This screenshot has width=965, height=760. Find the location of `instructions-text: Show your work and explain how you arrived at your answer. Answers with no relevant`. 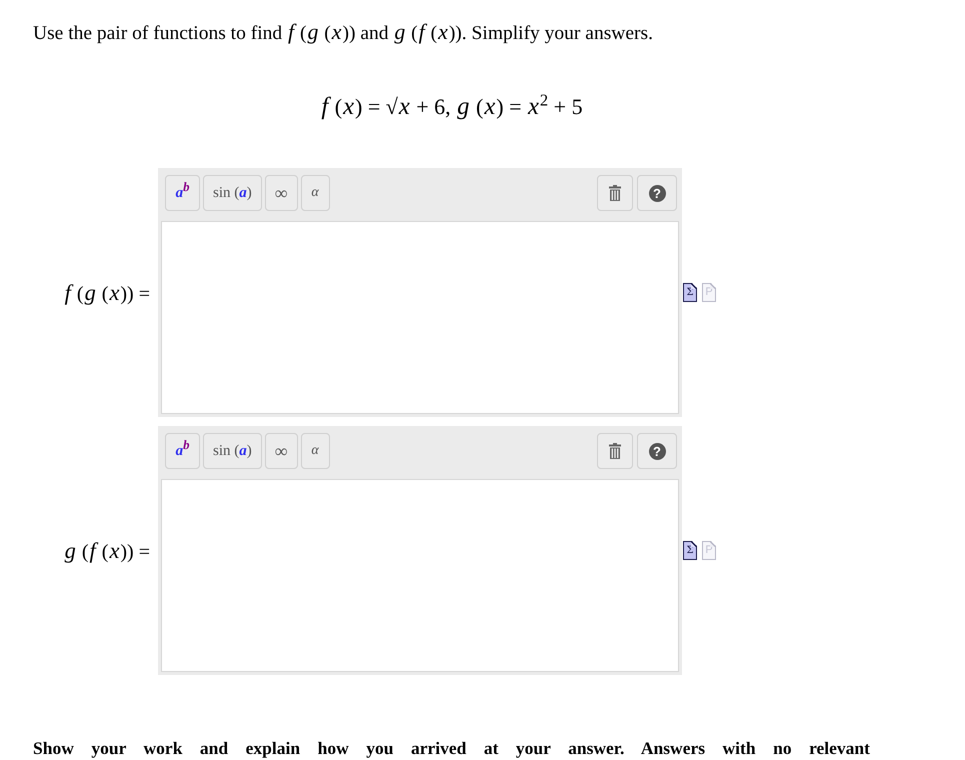

instructions-text: Show your work and explain how you arrived at your answer. Answers with no relevant is located at coordinates (451, 748).